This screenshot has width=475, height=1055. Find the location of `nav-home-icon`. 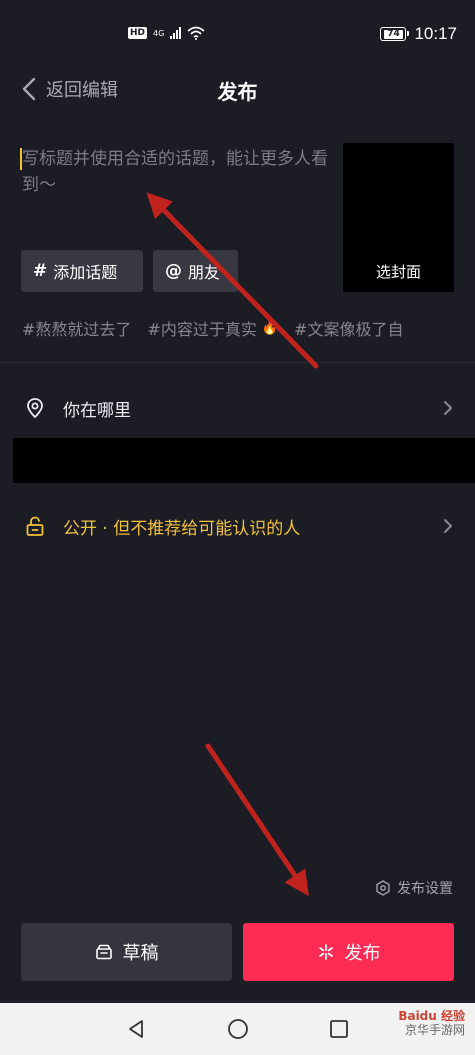

nav-home-icon is located at coordinates (238, 1029).